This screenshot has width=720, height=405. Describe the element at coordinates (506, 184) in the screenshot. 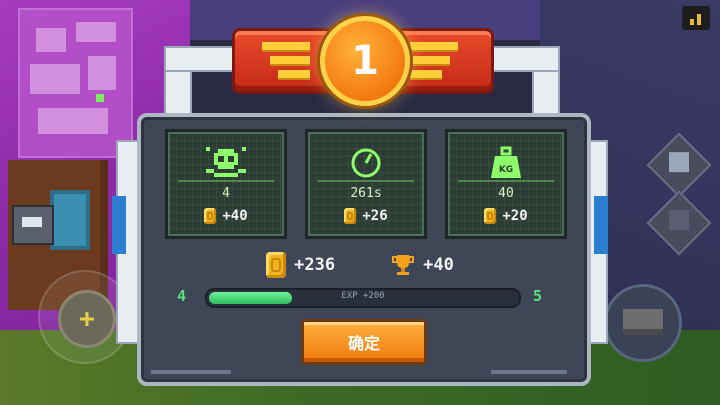

I see `stat-card-weight: KG 40 +20` at that location.